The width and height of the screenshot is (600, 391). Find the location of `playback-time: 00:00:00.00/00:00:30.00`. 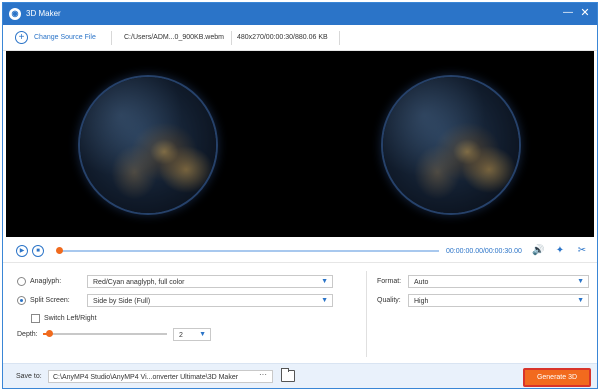

playback-time: 00:00:00.00/00:00:30.00 is located at coordinates (484, 251).